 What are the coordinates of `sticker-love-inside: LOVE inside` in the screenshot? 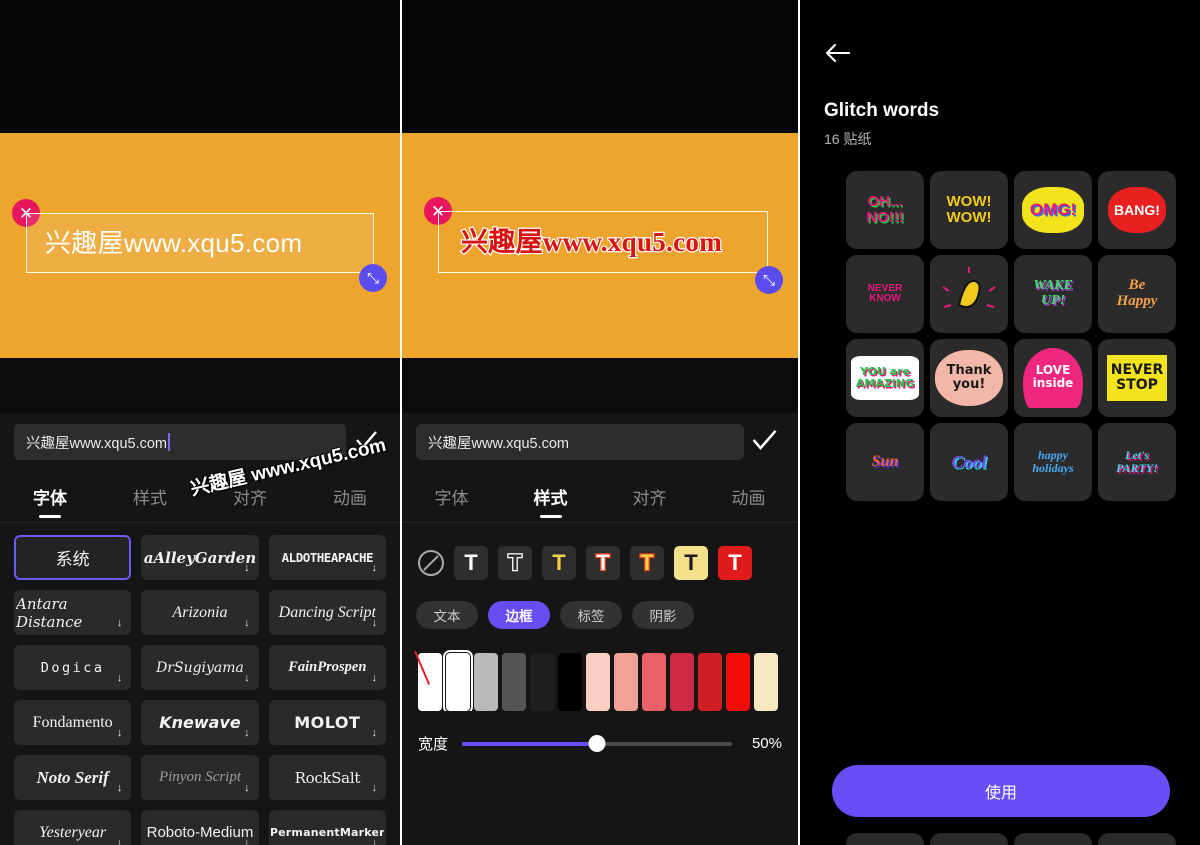 It's located at (1053, 378).